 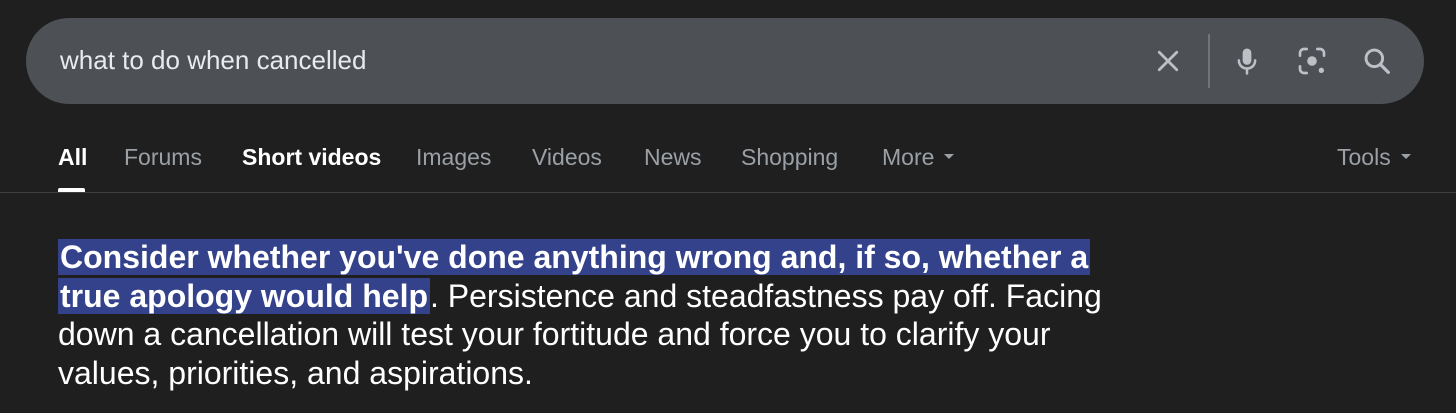 I want to click on tab-shopping: Shopping, so click(x=789, y=157).